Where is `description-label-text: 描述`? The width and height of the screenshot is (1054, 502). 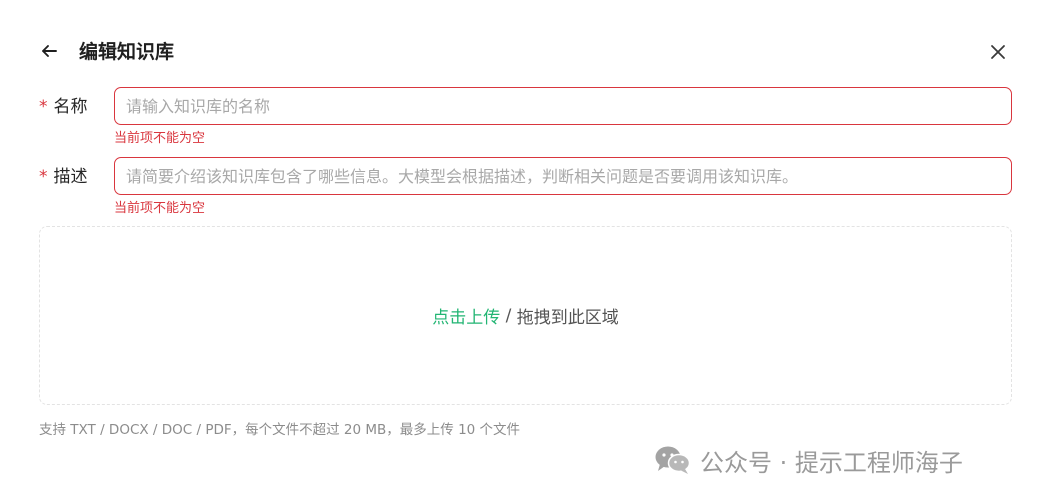
description-label-text: 描述 is located at coordinates (70, 177).